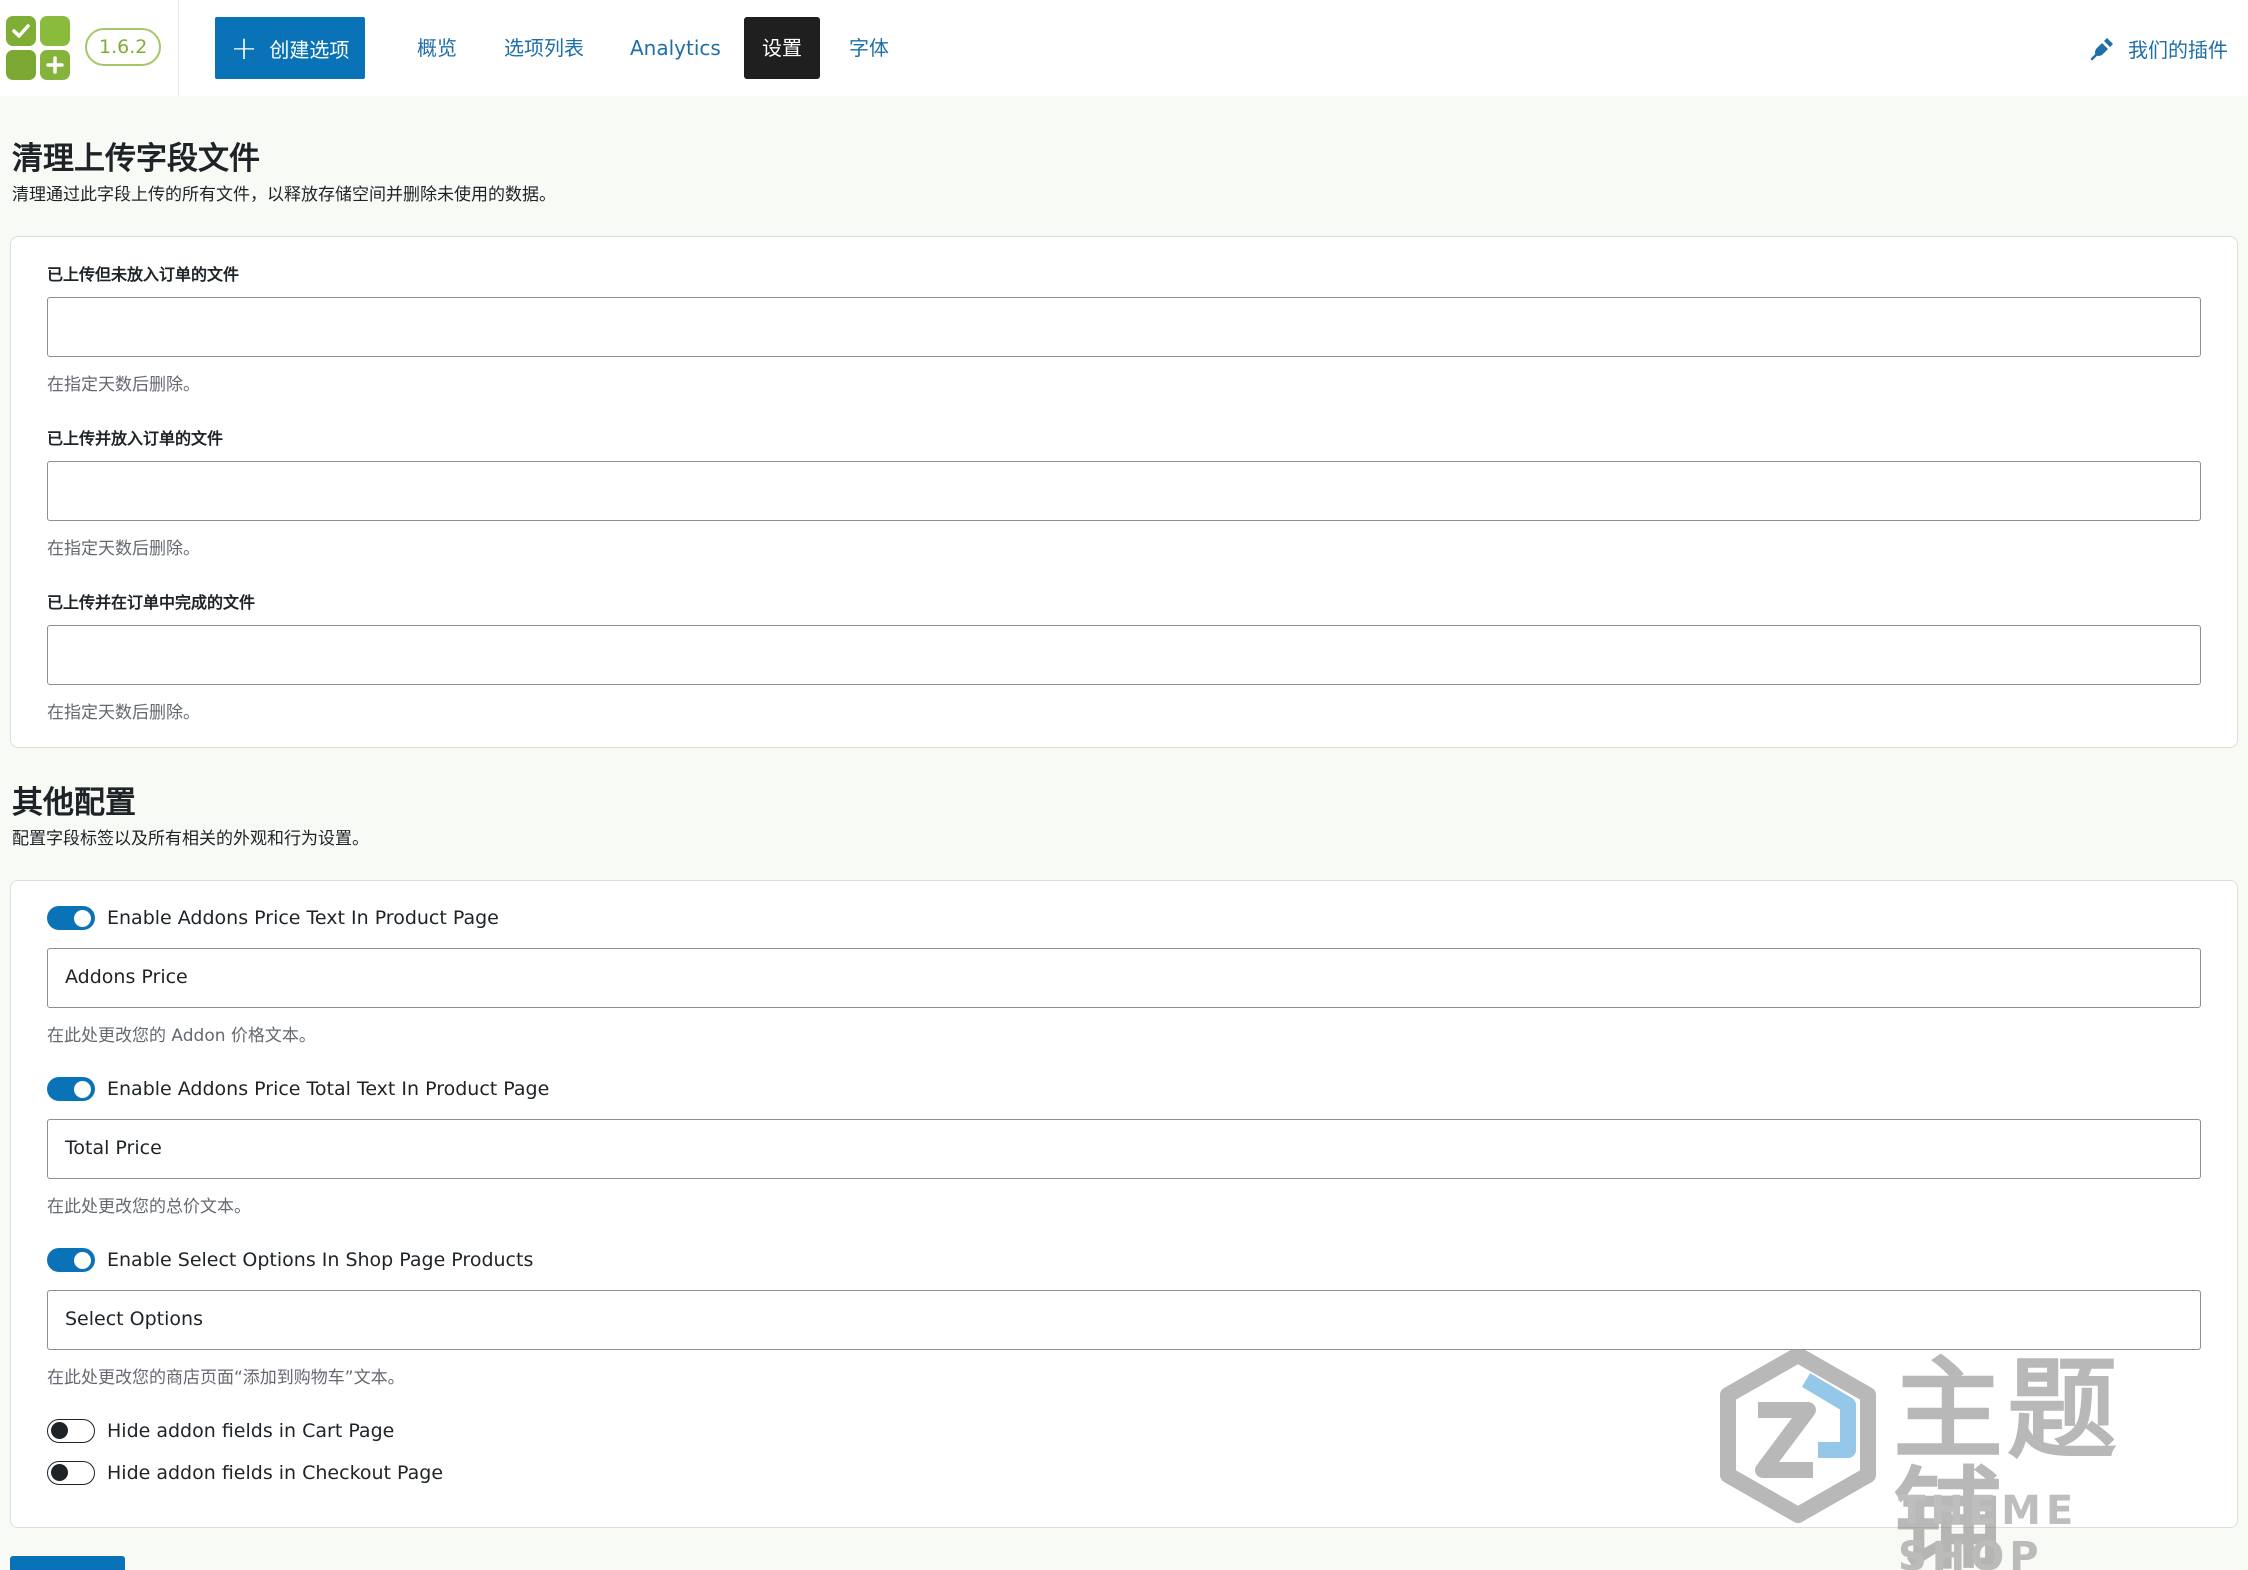 The width and height of the screenshot is (2248, 1570). I want to click on hide-checkout-fields-toggle-row: Hide addon fields in Checkout Page, so click(245, 1473).